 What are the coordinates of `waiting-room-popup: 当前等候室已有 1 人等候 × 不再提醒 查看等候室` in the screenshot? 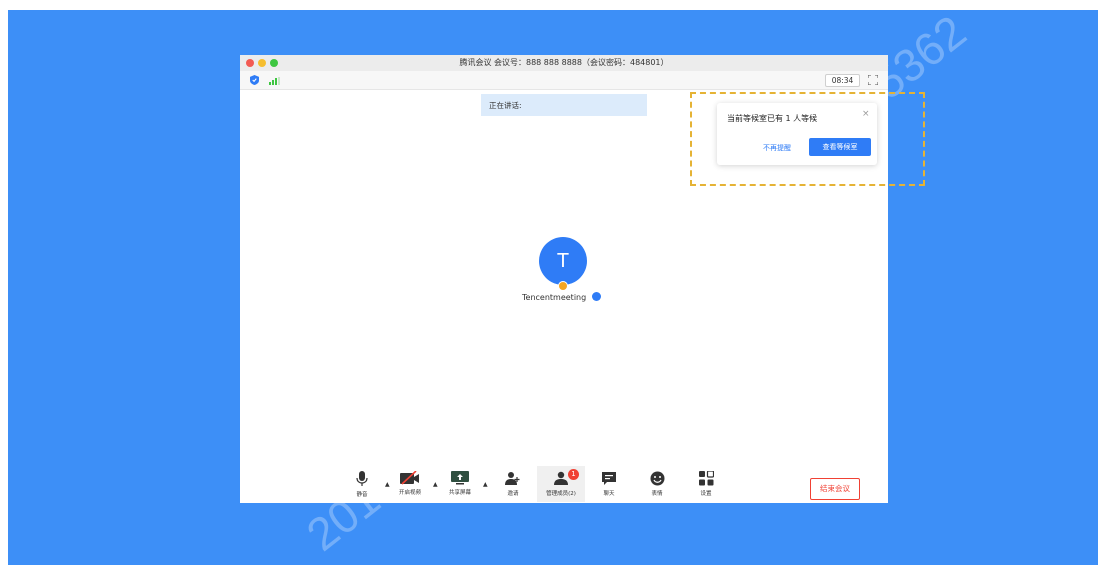 It's located at (797, 134).